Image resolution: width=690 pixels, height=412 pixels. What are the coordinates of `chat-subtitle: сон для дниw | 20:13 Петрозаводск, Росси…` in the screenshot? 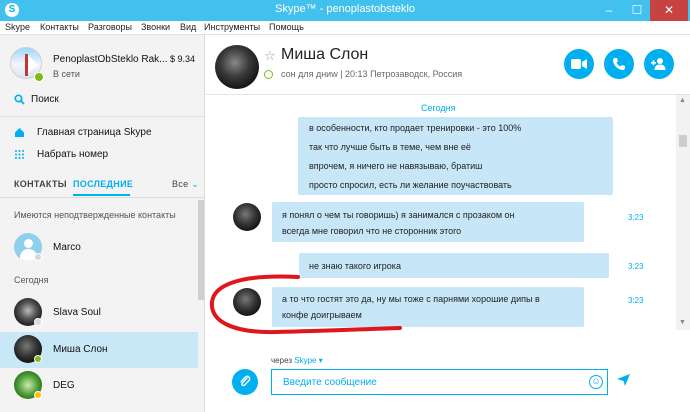 It's located at (372, 74).